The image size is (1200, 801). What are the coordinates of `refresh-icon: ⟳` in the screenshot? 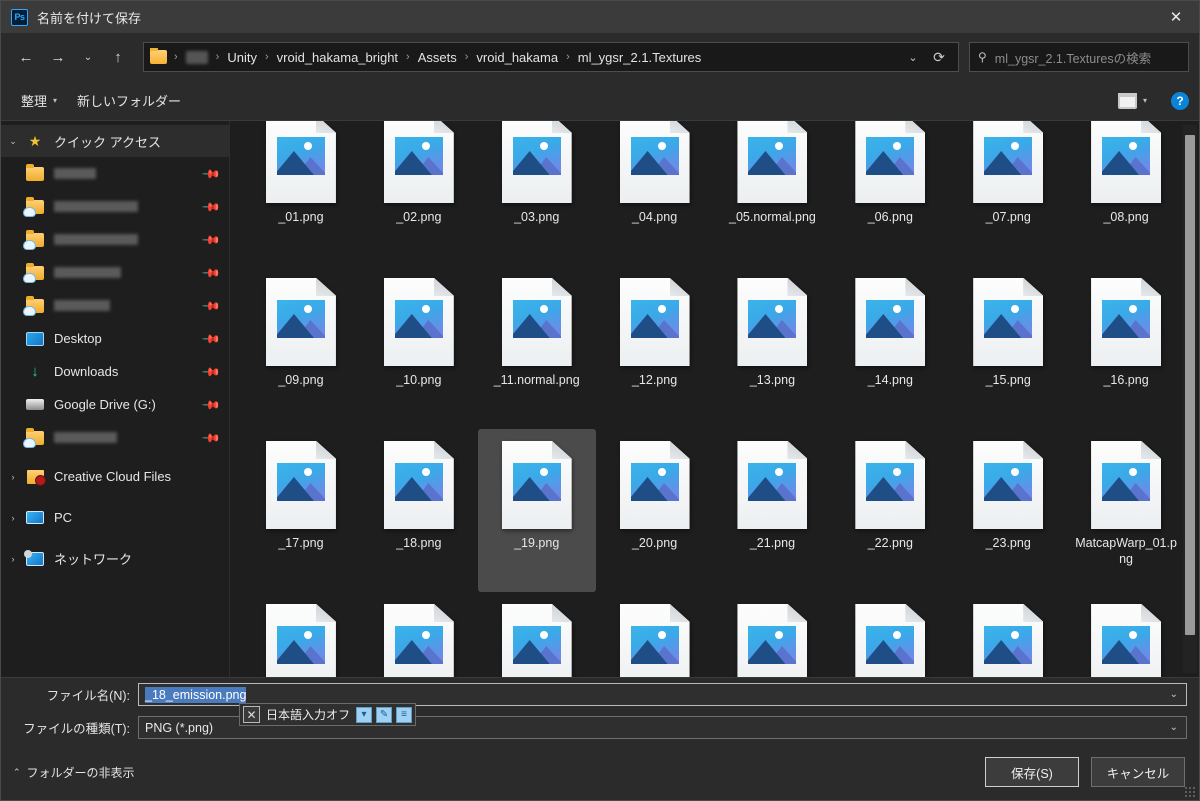 It's located at (939, 57).